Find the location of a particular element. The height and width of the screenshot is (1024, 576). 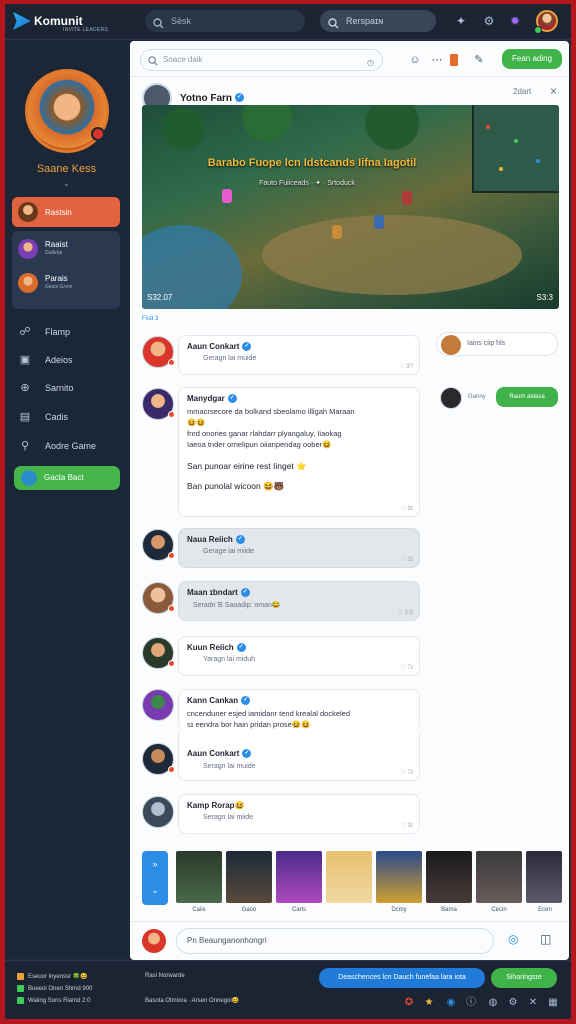

composer: Pn Beaunganonhongri ◎ ◫ is located at coordinates (349, 940).